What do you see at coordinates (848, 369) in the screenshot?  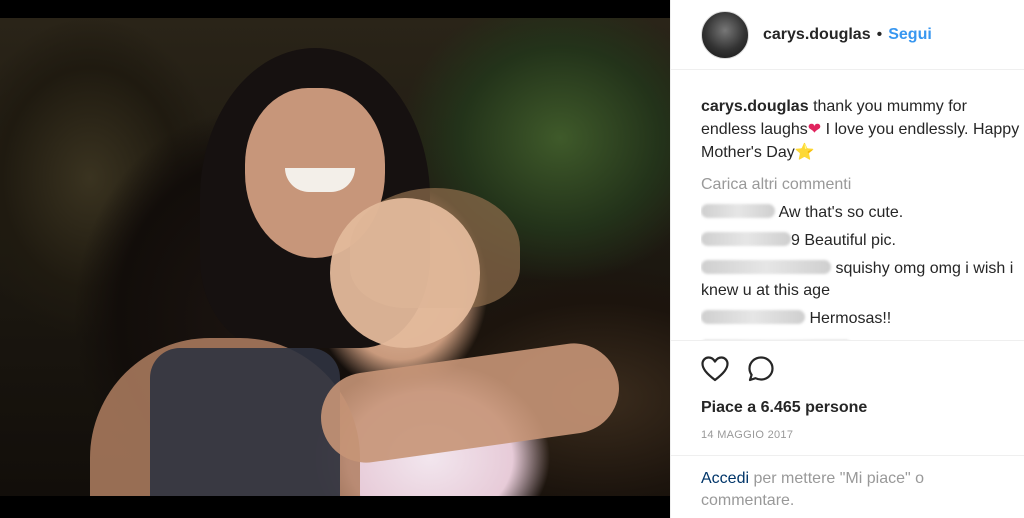 I see `action-icons` at bounding box center [848, 369].